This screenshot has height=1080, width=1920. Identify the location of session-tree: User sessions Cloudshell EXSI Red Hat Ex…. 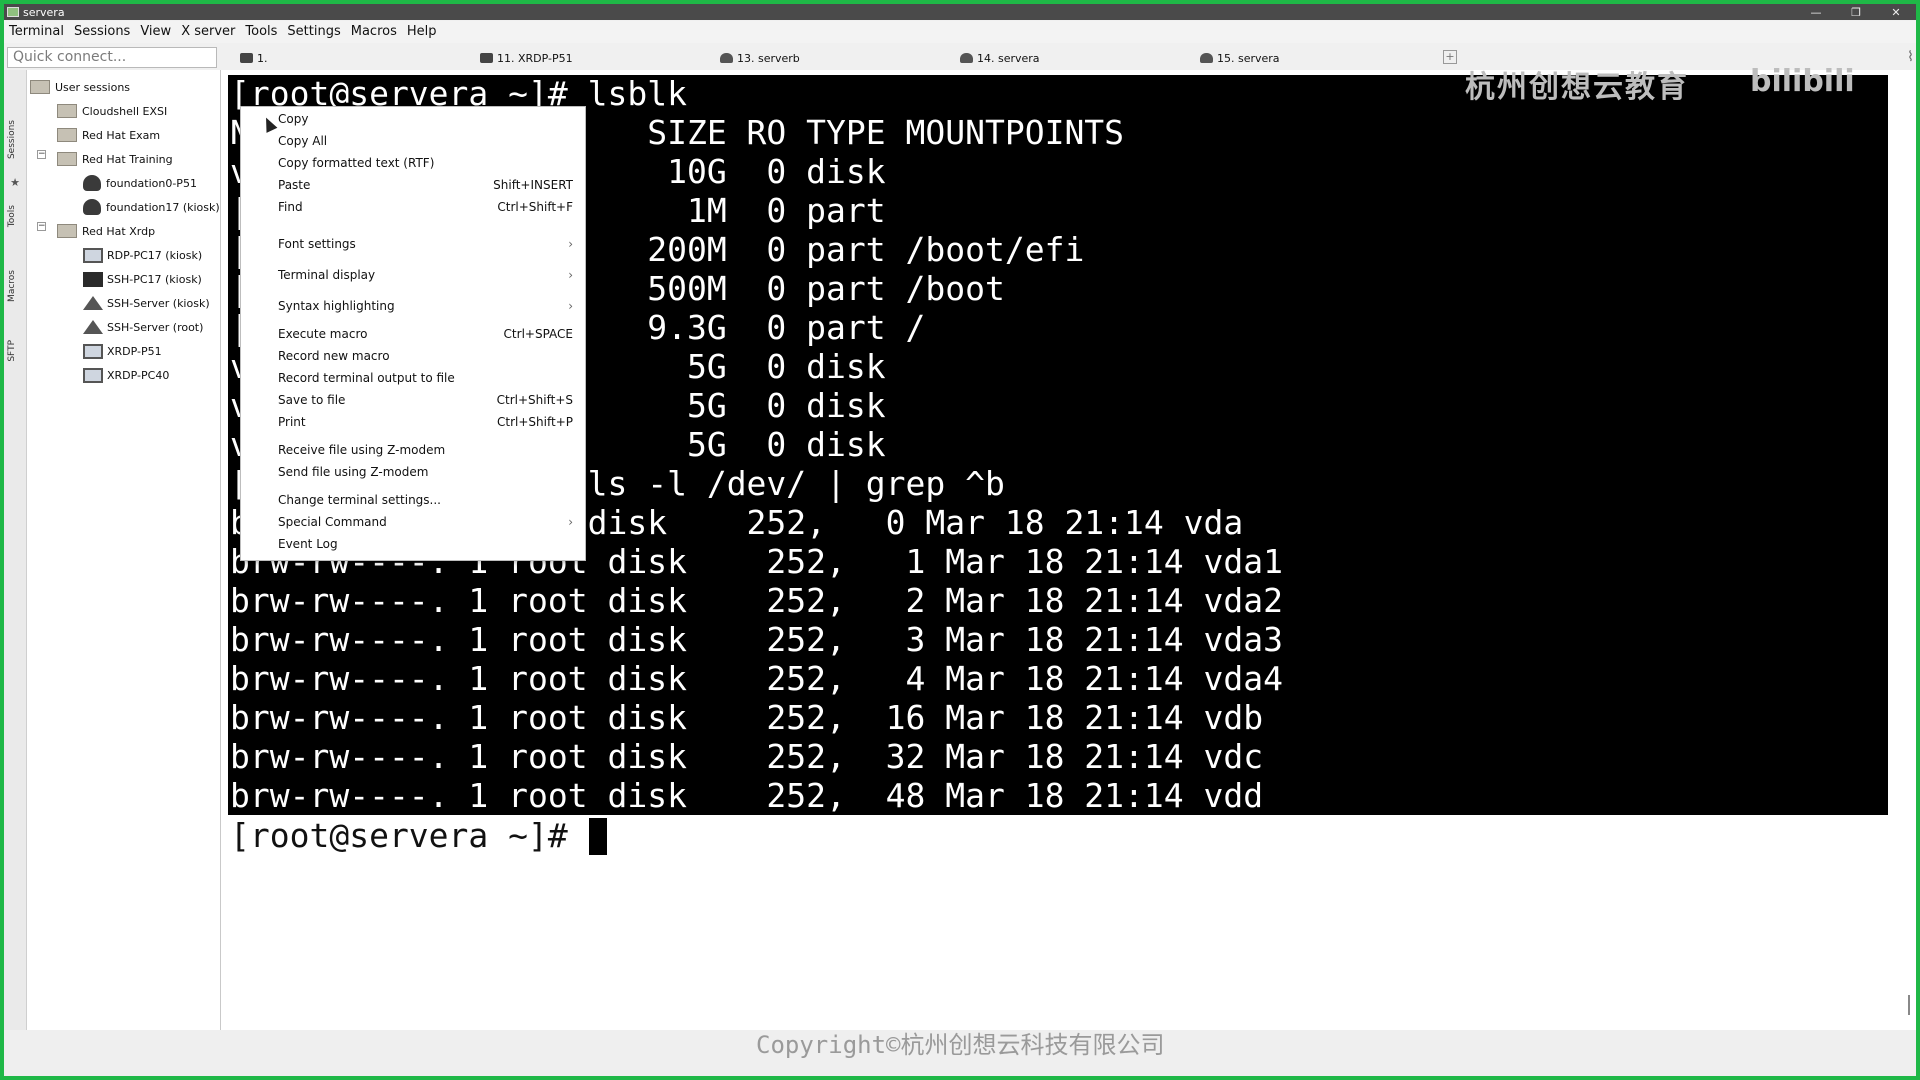
(124, 550).